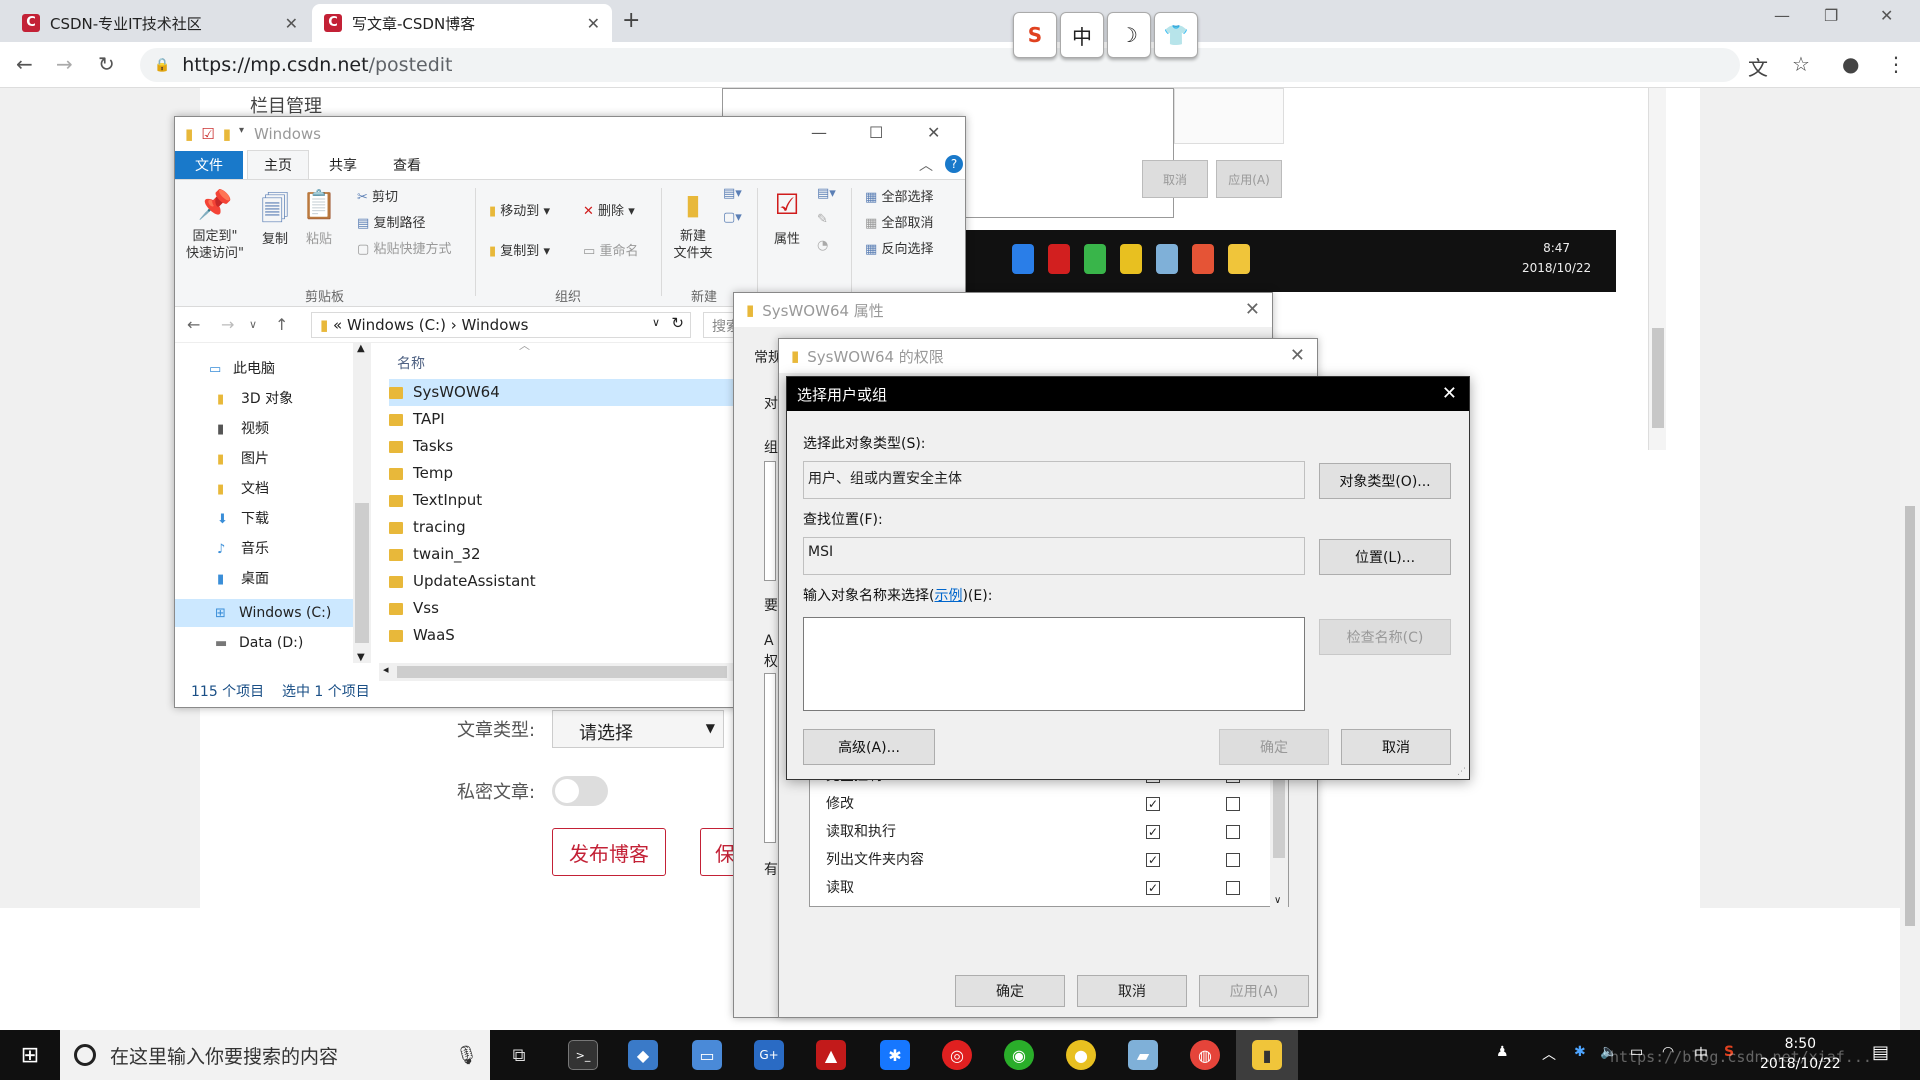 This screenshot has height=1080, width=1920. What do you see at coordinates (361, 657) in the screenshot?
I see `scroll-down-icon: ▼` at bounding box center [361, 657].